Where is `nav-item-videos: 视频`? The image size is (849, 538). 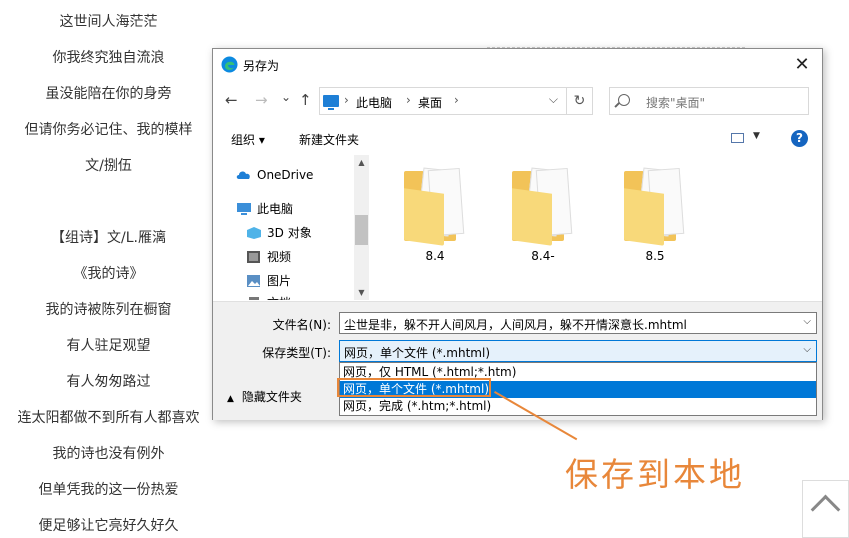
nav-item-videos: 视频 is located at coordinates (268, 256).